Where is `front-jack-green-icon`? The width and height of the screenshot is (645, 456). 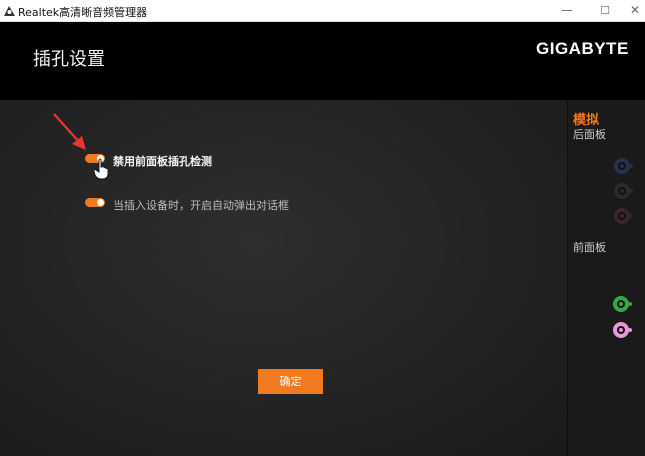
front-jack-green-icon is located at coordinates (622, 304).